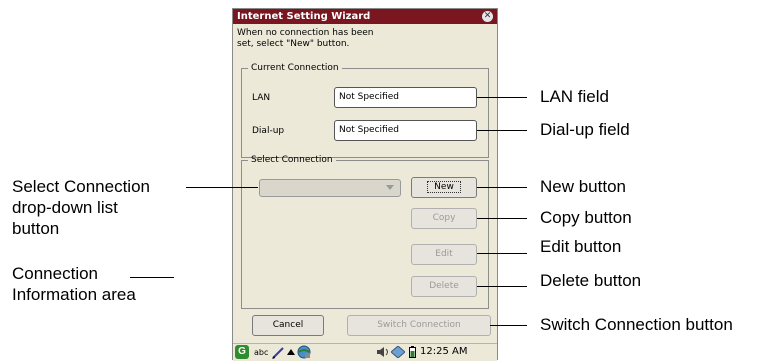 The width and height of the screenshot is (784, 361). I want to click on select-connection-dropdown, so click(330, 188).